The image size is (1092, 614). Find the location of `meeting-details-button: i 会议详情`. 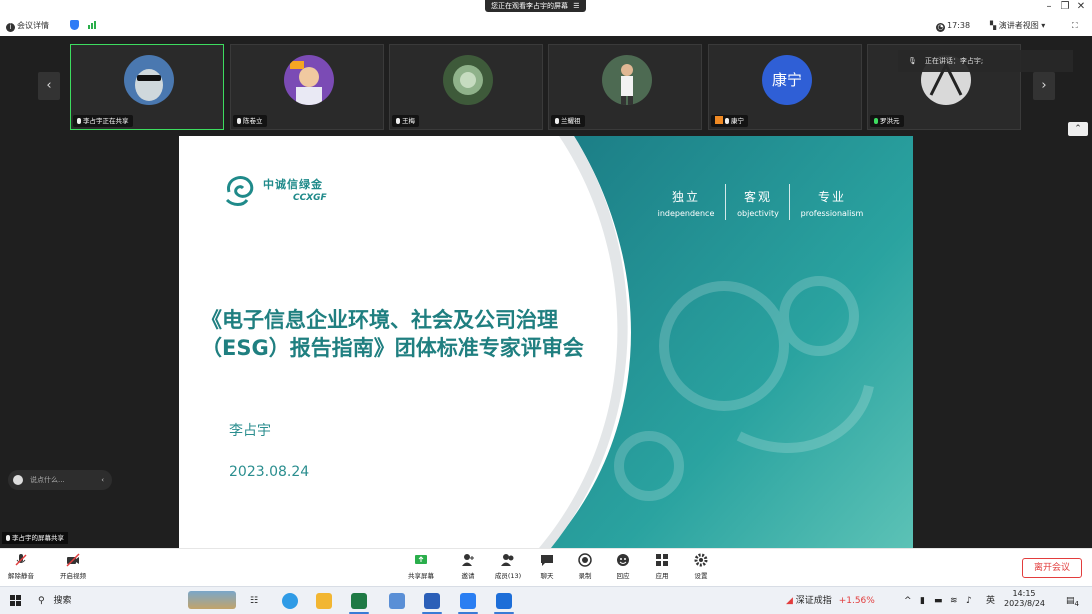

meeting-details-button: i 会议详情 is located at coordinates (27, 26).